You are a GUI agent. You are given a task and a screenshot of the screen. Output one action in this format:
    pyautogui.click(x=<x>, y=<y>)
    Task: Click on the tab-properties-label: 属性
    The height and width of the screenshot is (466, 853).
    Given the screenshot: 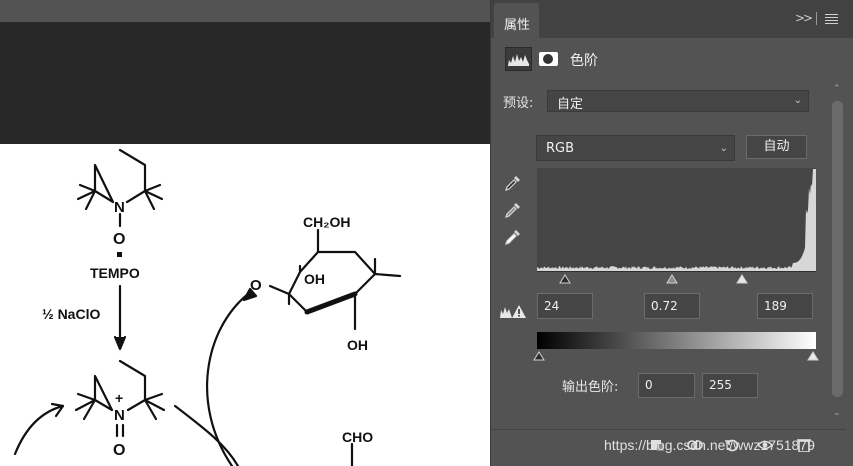 What is the action you would take?
    pyautogui.click(x=517, y=25)
    